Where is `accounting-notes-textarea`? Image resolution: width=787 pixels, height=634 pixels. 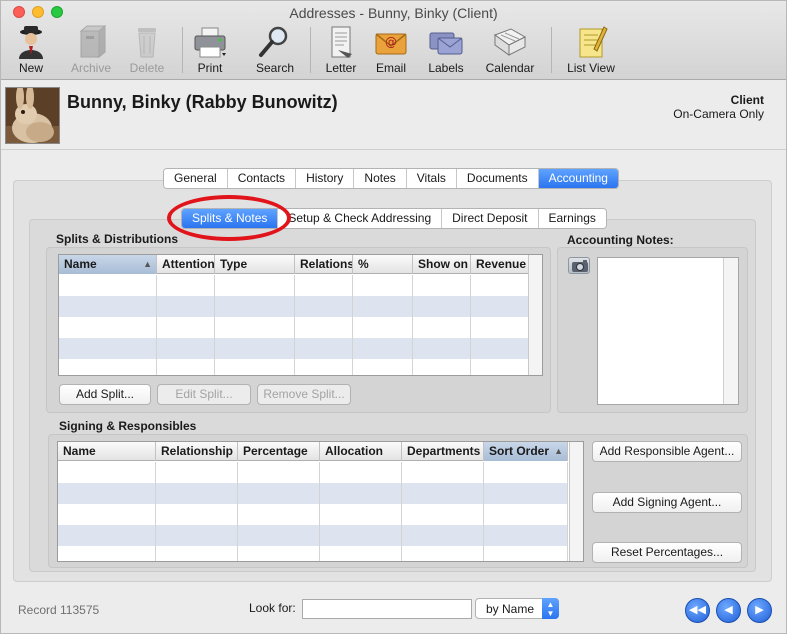
accounting-notes-textarea is located at coordinates (668, 331).